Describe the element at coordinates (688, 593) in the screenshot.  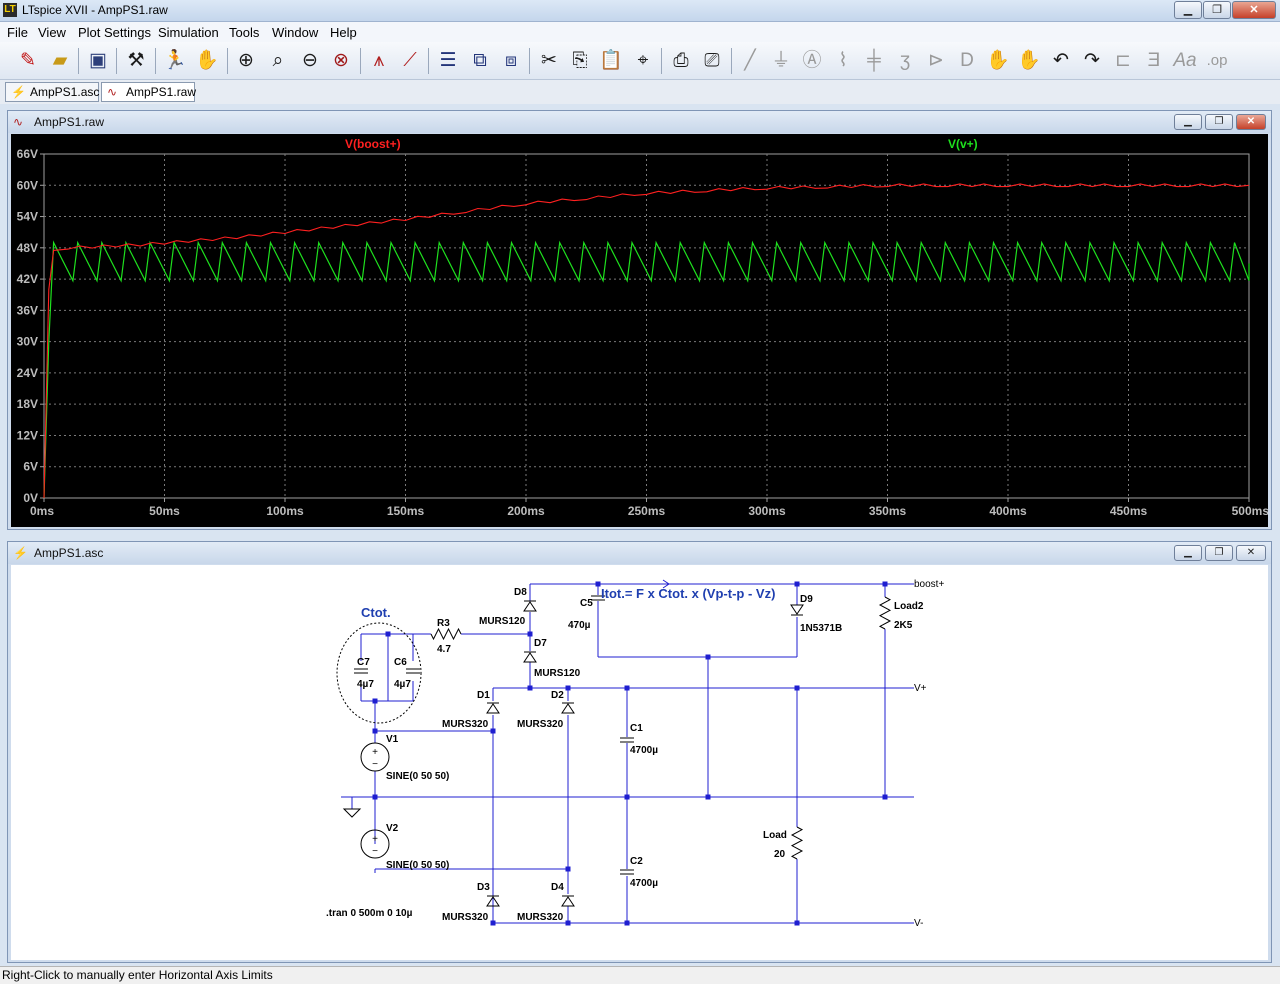
I see `label-formula: Itot.= F x Ctot. x (Vp-t-p - Vz)` at that location.